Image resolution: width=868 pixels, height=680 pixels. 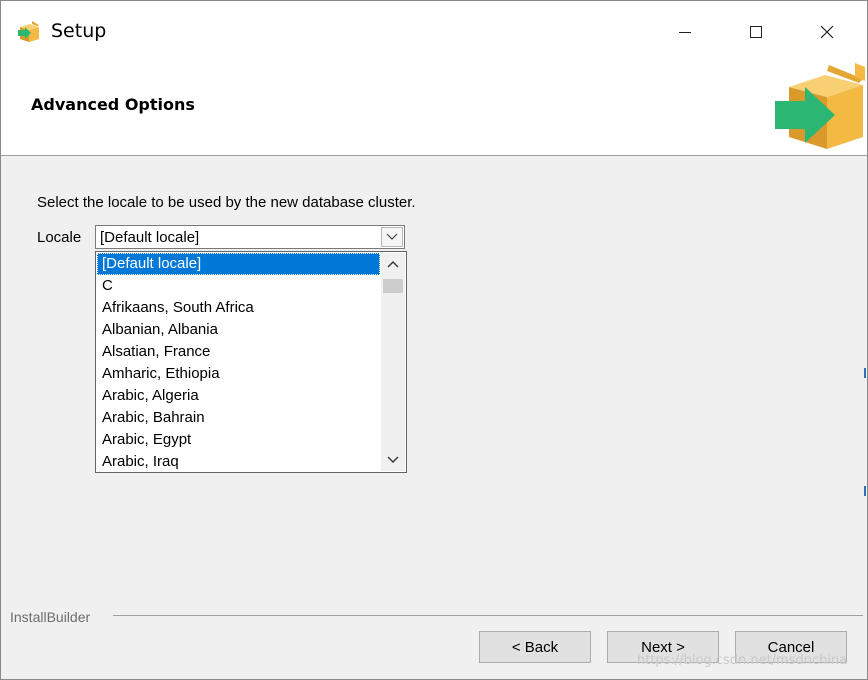 What do you see at coordinates (28, 31) in the screenshot?
I see `app-icon` at bounding box center [28, 31].